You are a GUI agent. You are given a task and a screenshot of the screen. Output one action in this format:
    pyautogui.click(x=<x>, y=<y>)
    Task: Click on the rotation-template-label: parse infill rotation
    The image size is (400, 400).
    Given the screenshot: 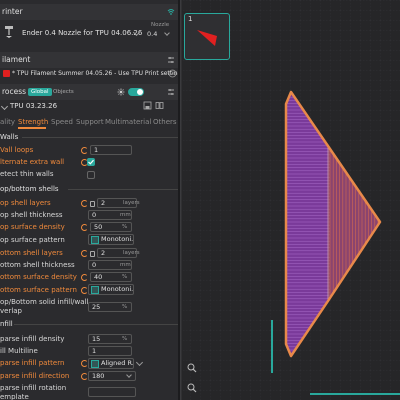 What is the action you would take?
    pyautogui.click(x=33, y=388)
    